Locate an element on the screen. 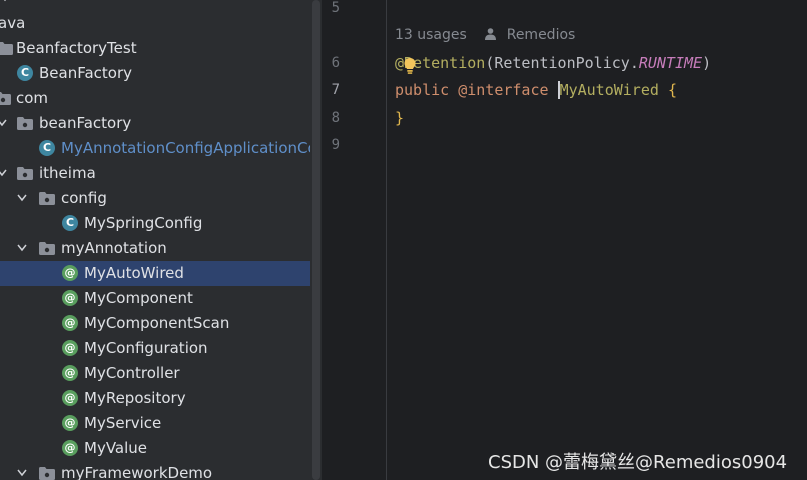 Image resolution: width=807 pixels, height=480 pixels. tree-row-label: myFrameworkDemo is located at coordinates (137, 472).